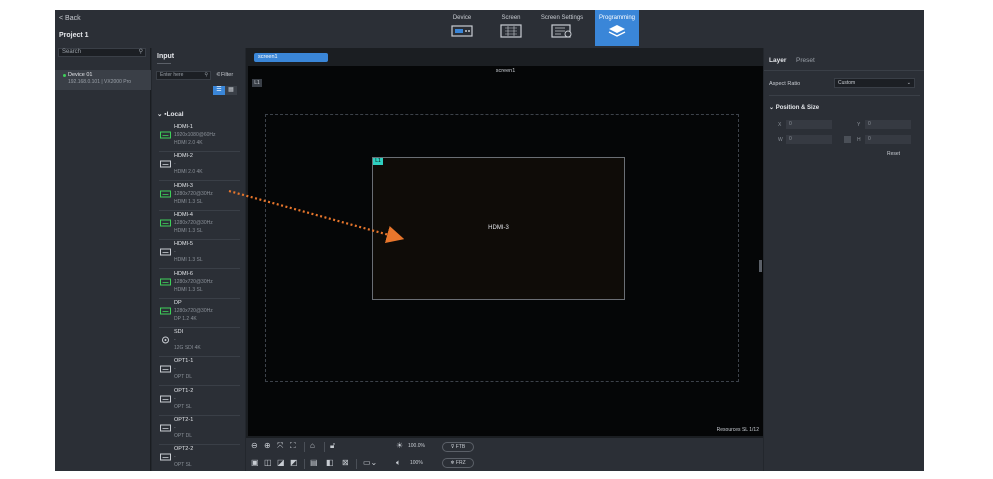  Describe the element at coordinates (888, 139) in the screenshot. I see `h-field: 0` at that location.